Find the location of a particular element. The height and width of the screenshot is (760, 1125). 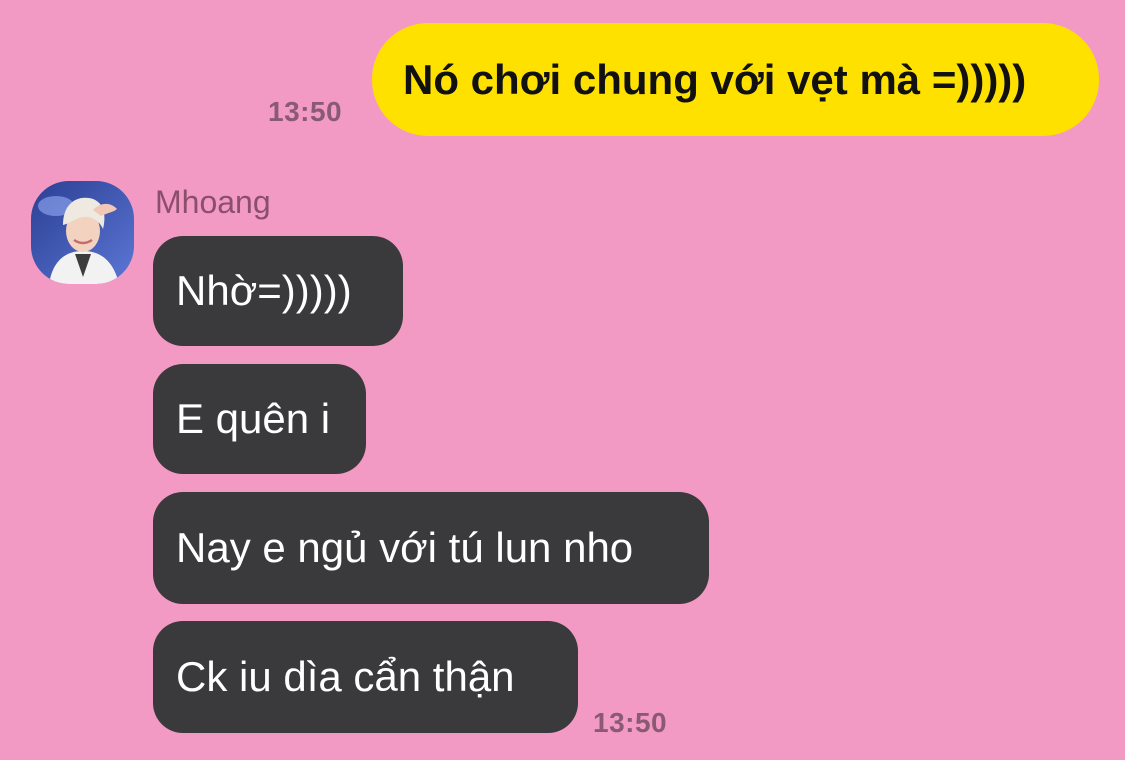

incoming-timestamp: 13:50 is located at coordinates (630, 722).